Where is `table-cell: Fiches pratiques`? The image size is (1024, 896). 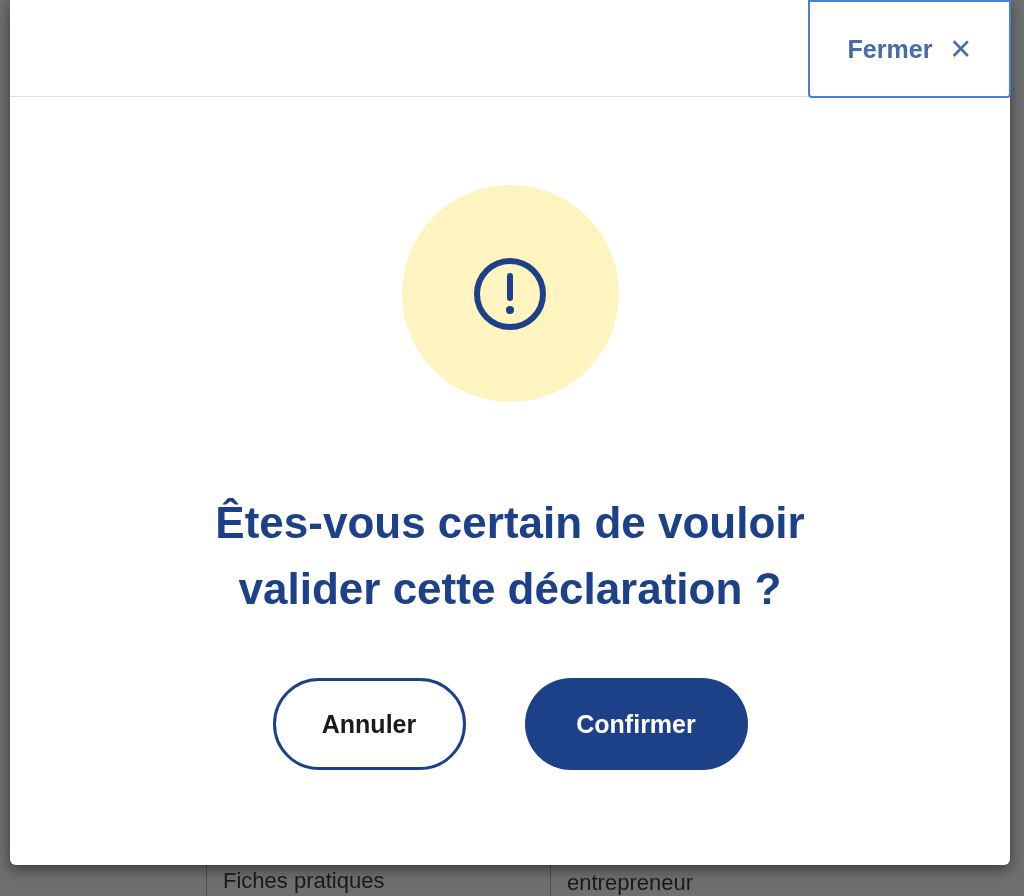
table-cell: Fiches pratiques is located at coordinates (304, 881).